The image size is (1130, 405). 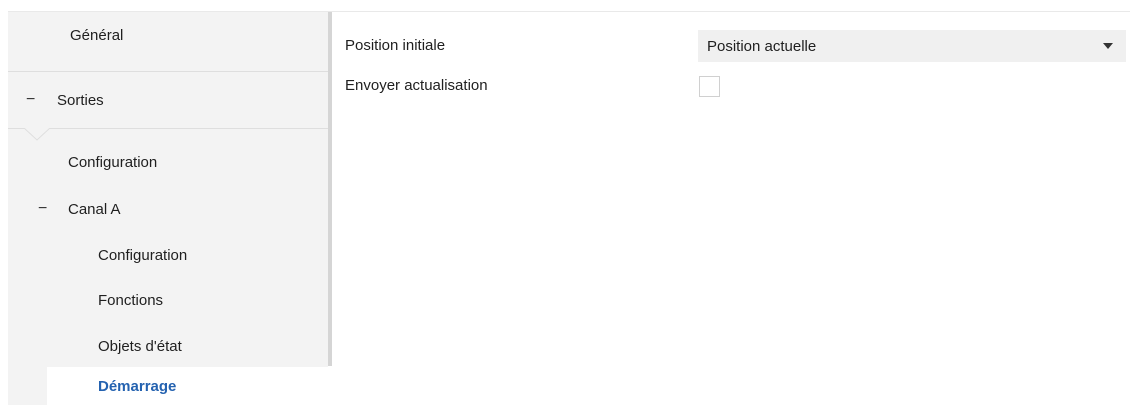 What do you see at coordinates (80, 100) in the screenshot?
I see `sidebar-item-label: Sorties` at bounding box center [80, 100].